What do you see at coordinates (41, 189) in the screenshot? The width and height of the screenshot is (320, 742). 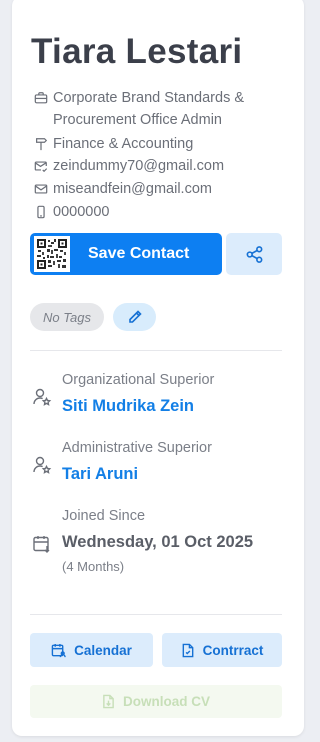 I see `mail-icon` at bounding box center [41, 189].